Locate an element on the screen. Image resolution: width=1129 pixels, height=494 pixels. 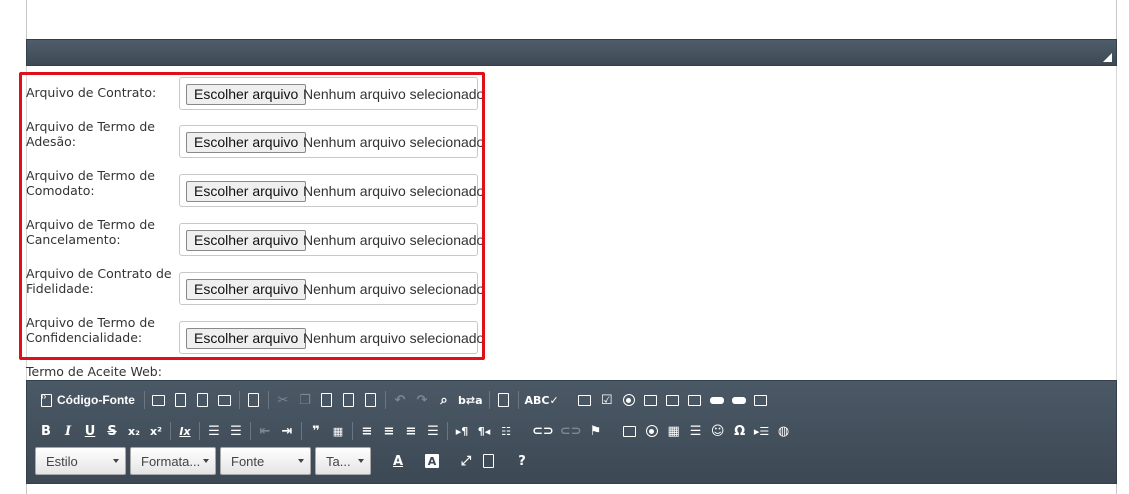
align-right-button: ≡ is located at coordinates (411, 431).